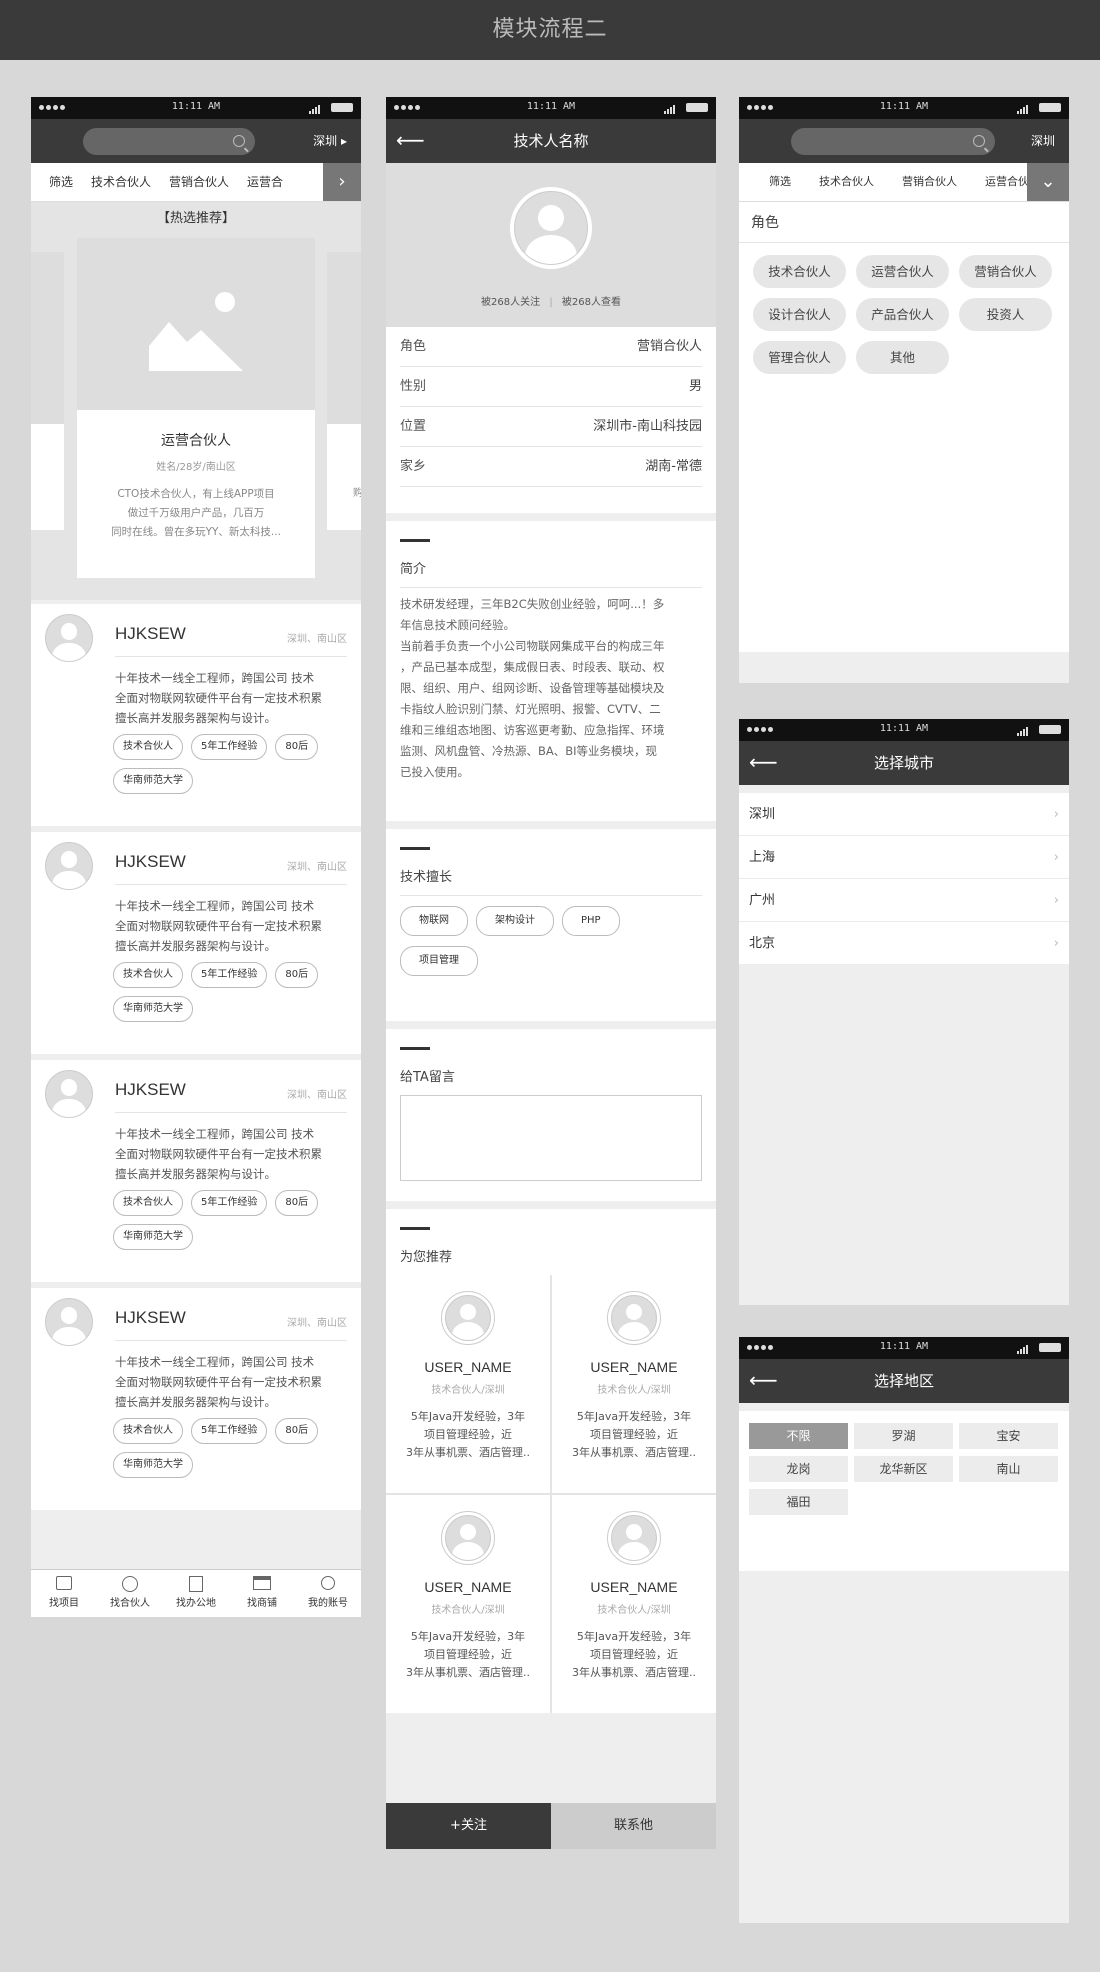 This screenshot has width=1100, height=1972. Describe the element at coordinates (468, 1826) in the screenshot. I see `follow-button: +关注` at that location.